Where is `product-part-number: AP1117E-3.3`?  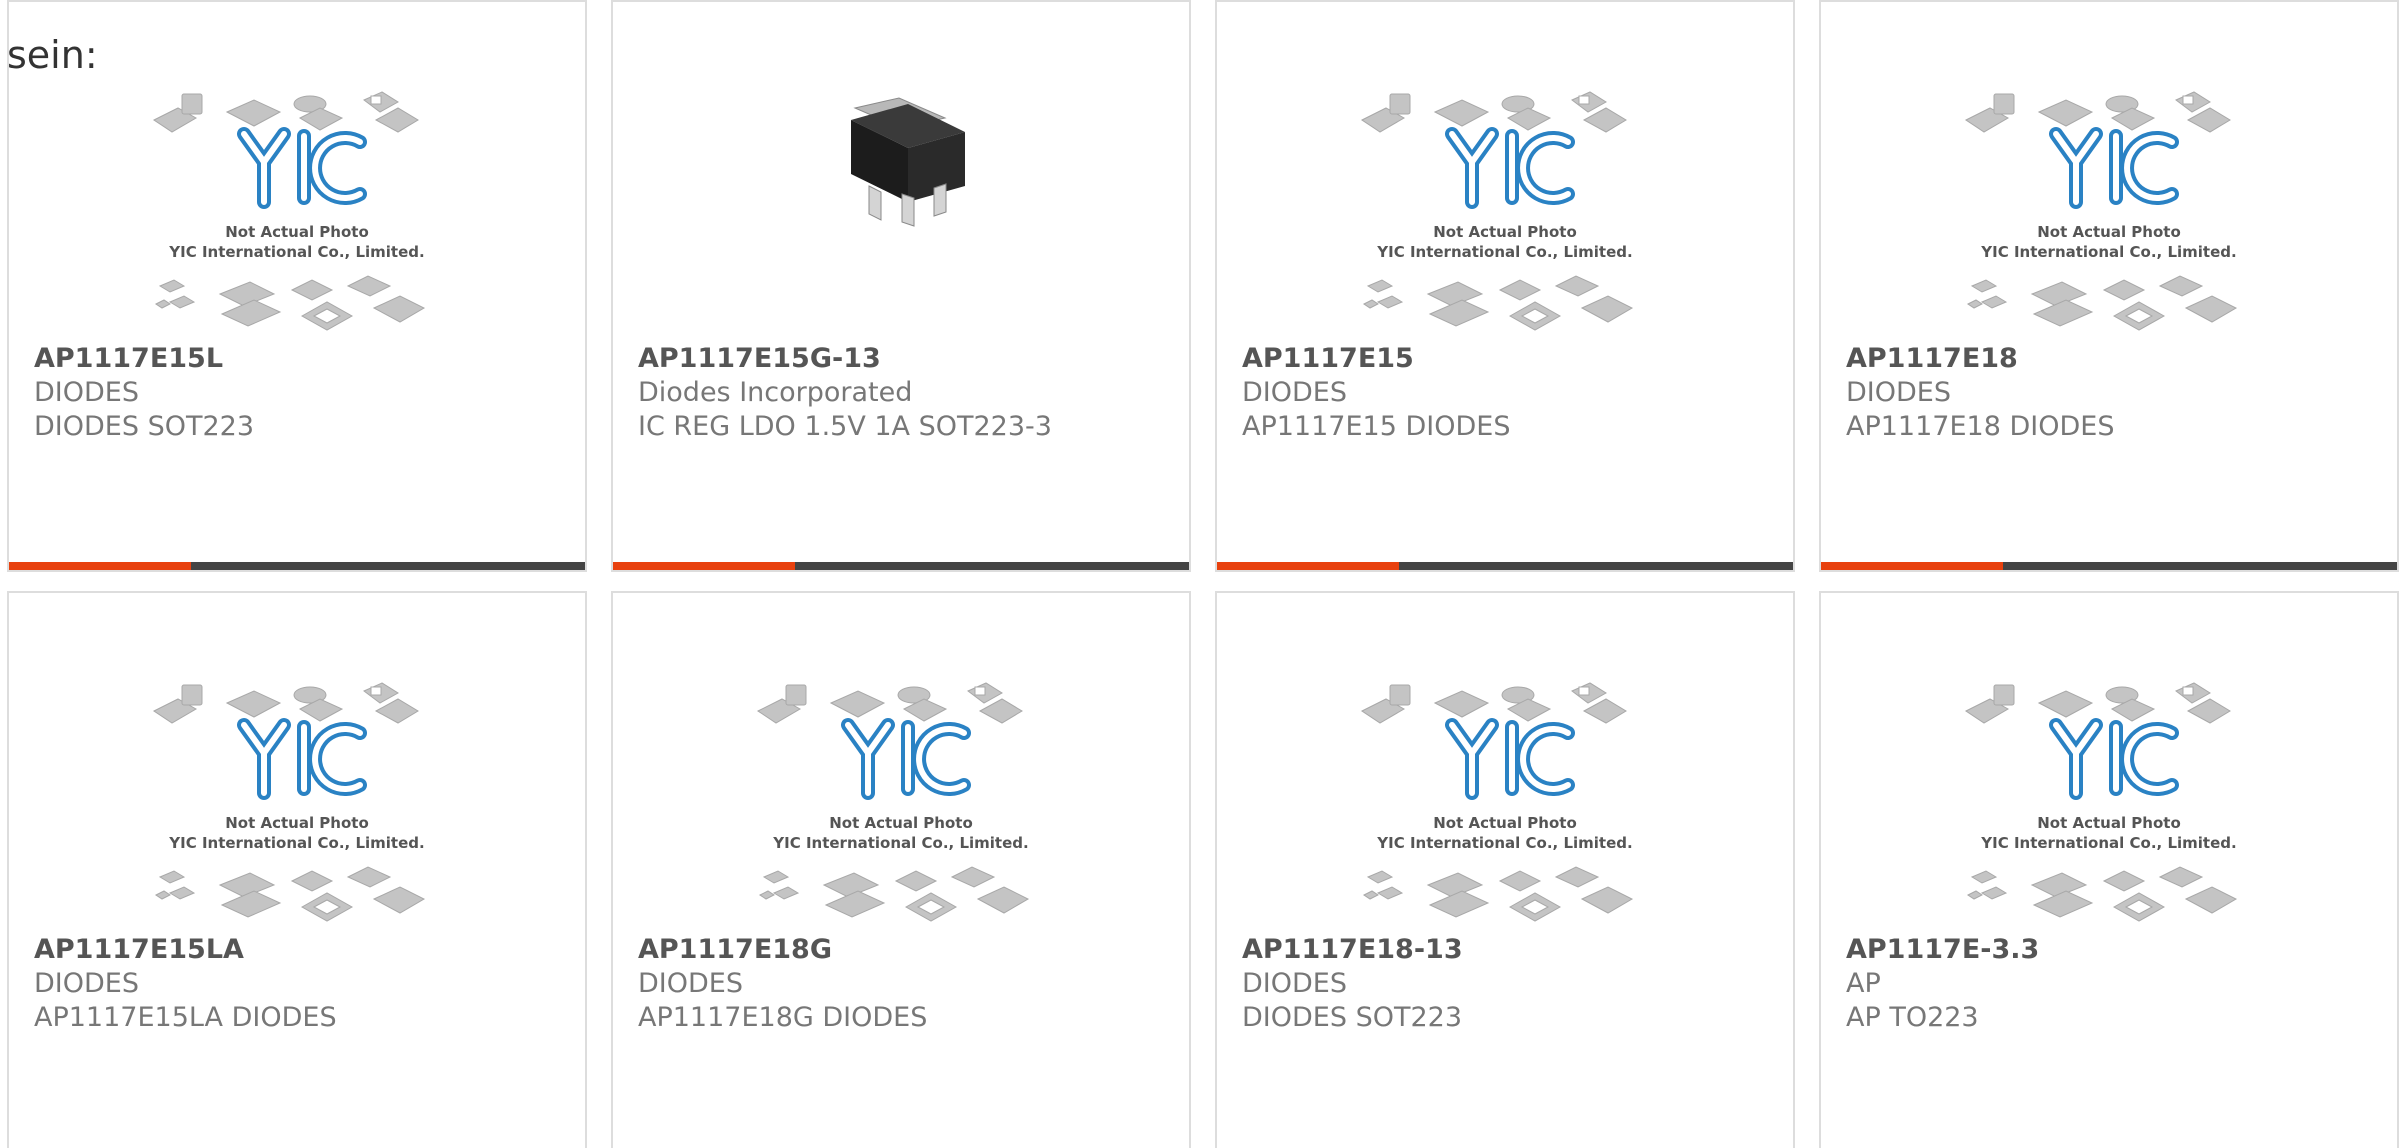 product-part-number: AP1117E-3.3 is located at coordinates (2111, 950).